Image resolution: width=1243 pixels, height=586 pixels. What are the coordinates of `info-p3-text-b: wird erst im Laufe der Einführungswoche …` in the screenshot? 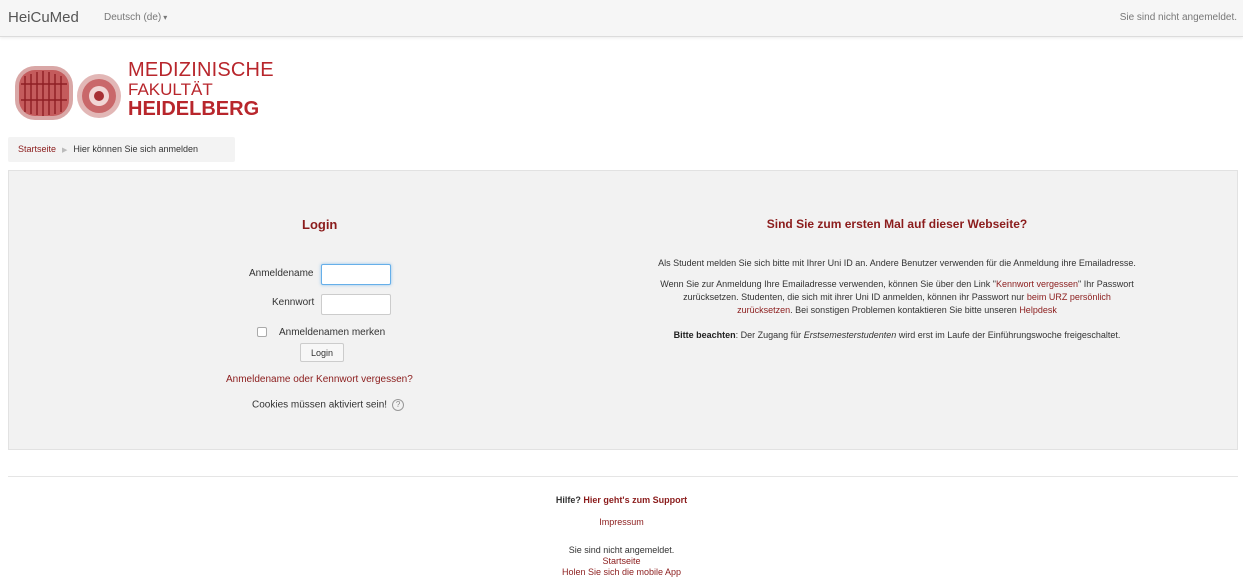 It's located at (1008, 335).